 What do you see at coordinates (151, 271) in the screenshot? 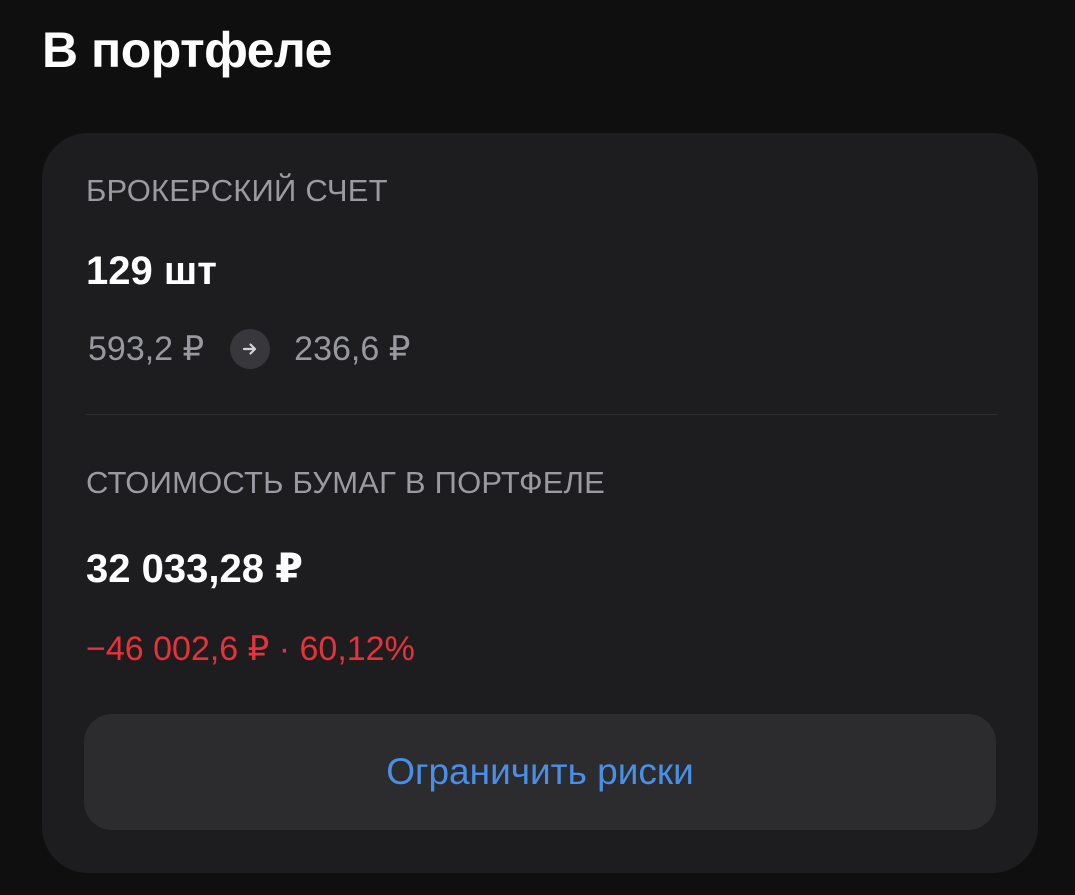
I see `position-quantity: 129 шт` at bounding box center [151, 271].